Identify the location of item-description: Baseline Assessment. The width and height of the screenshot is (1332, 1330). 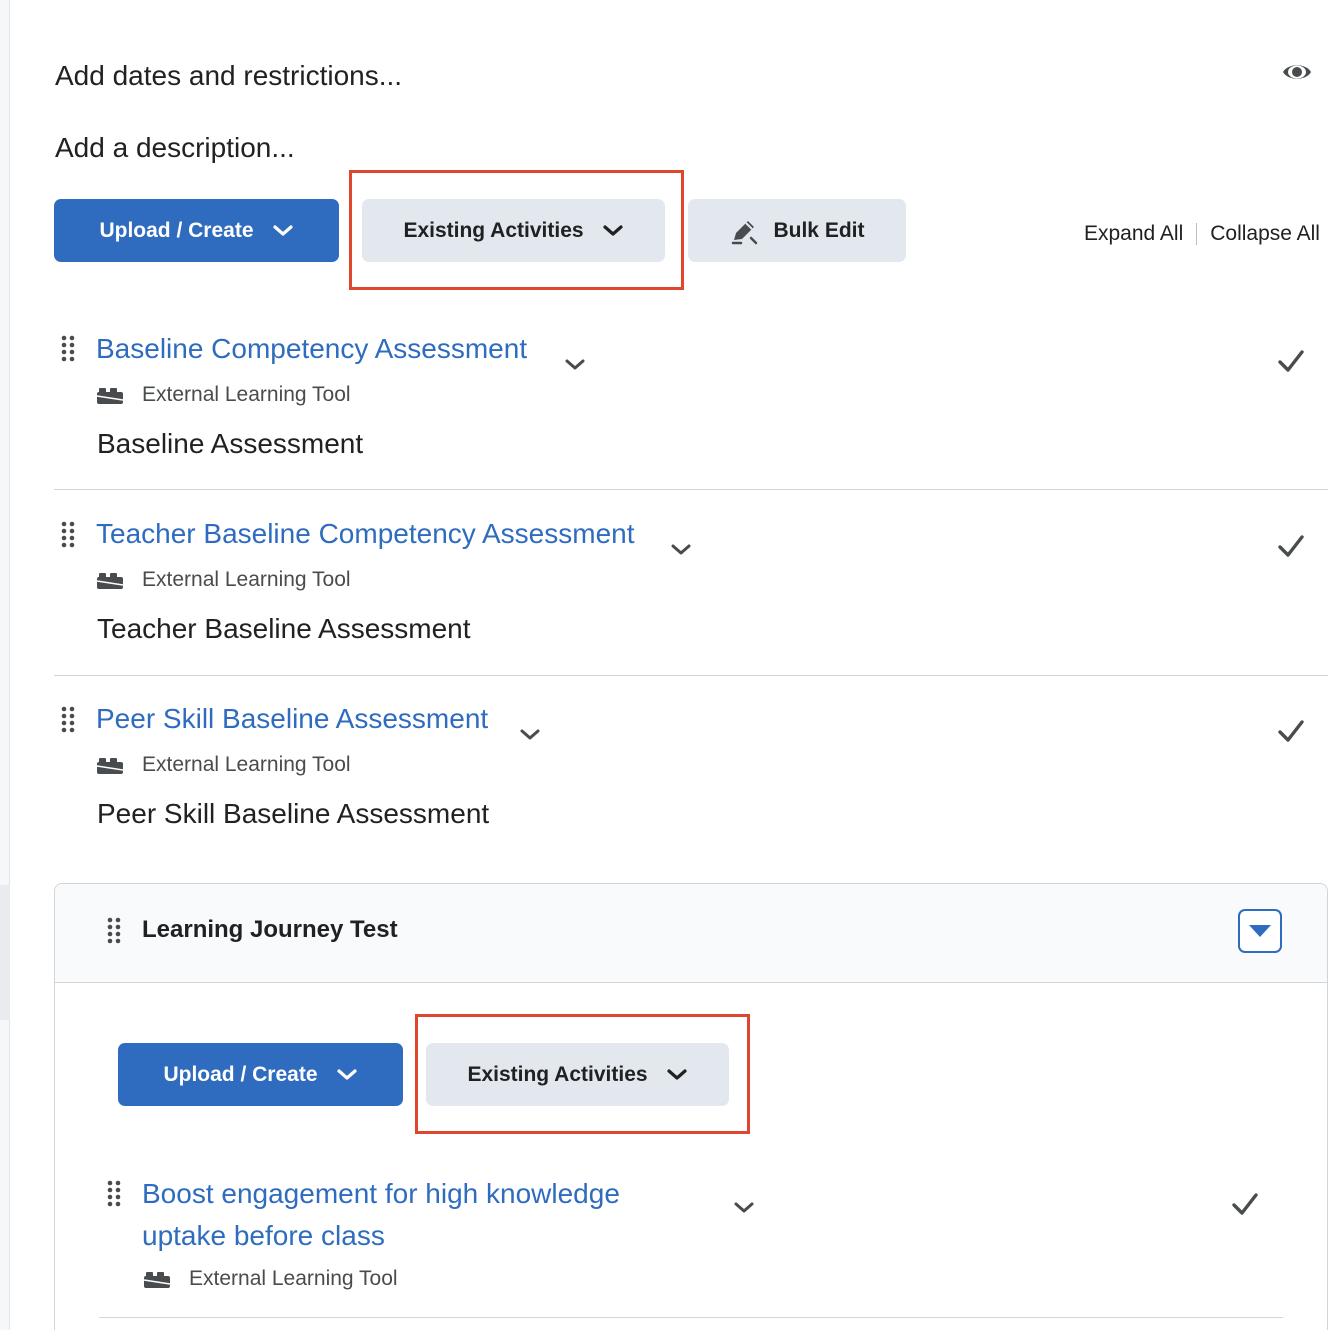
(230, 443).